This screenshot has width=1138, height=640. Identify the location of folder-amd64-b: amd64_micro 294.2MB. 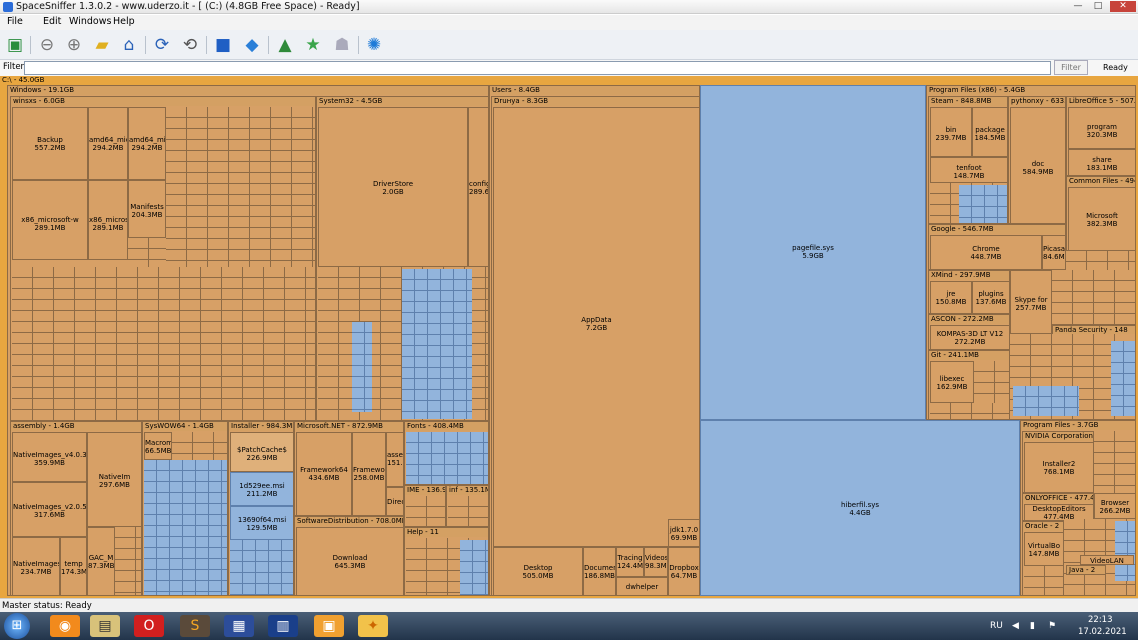
(147, 143).